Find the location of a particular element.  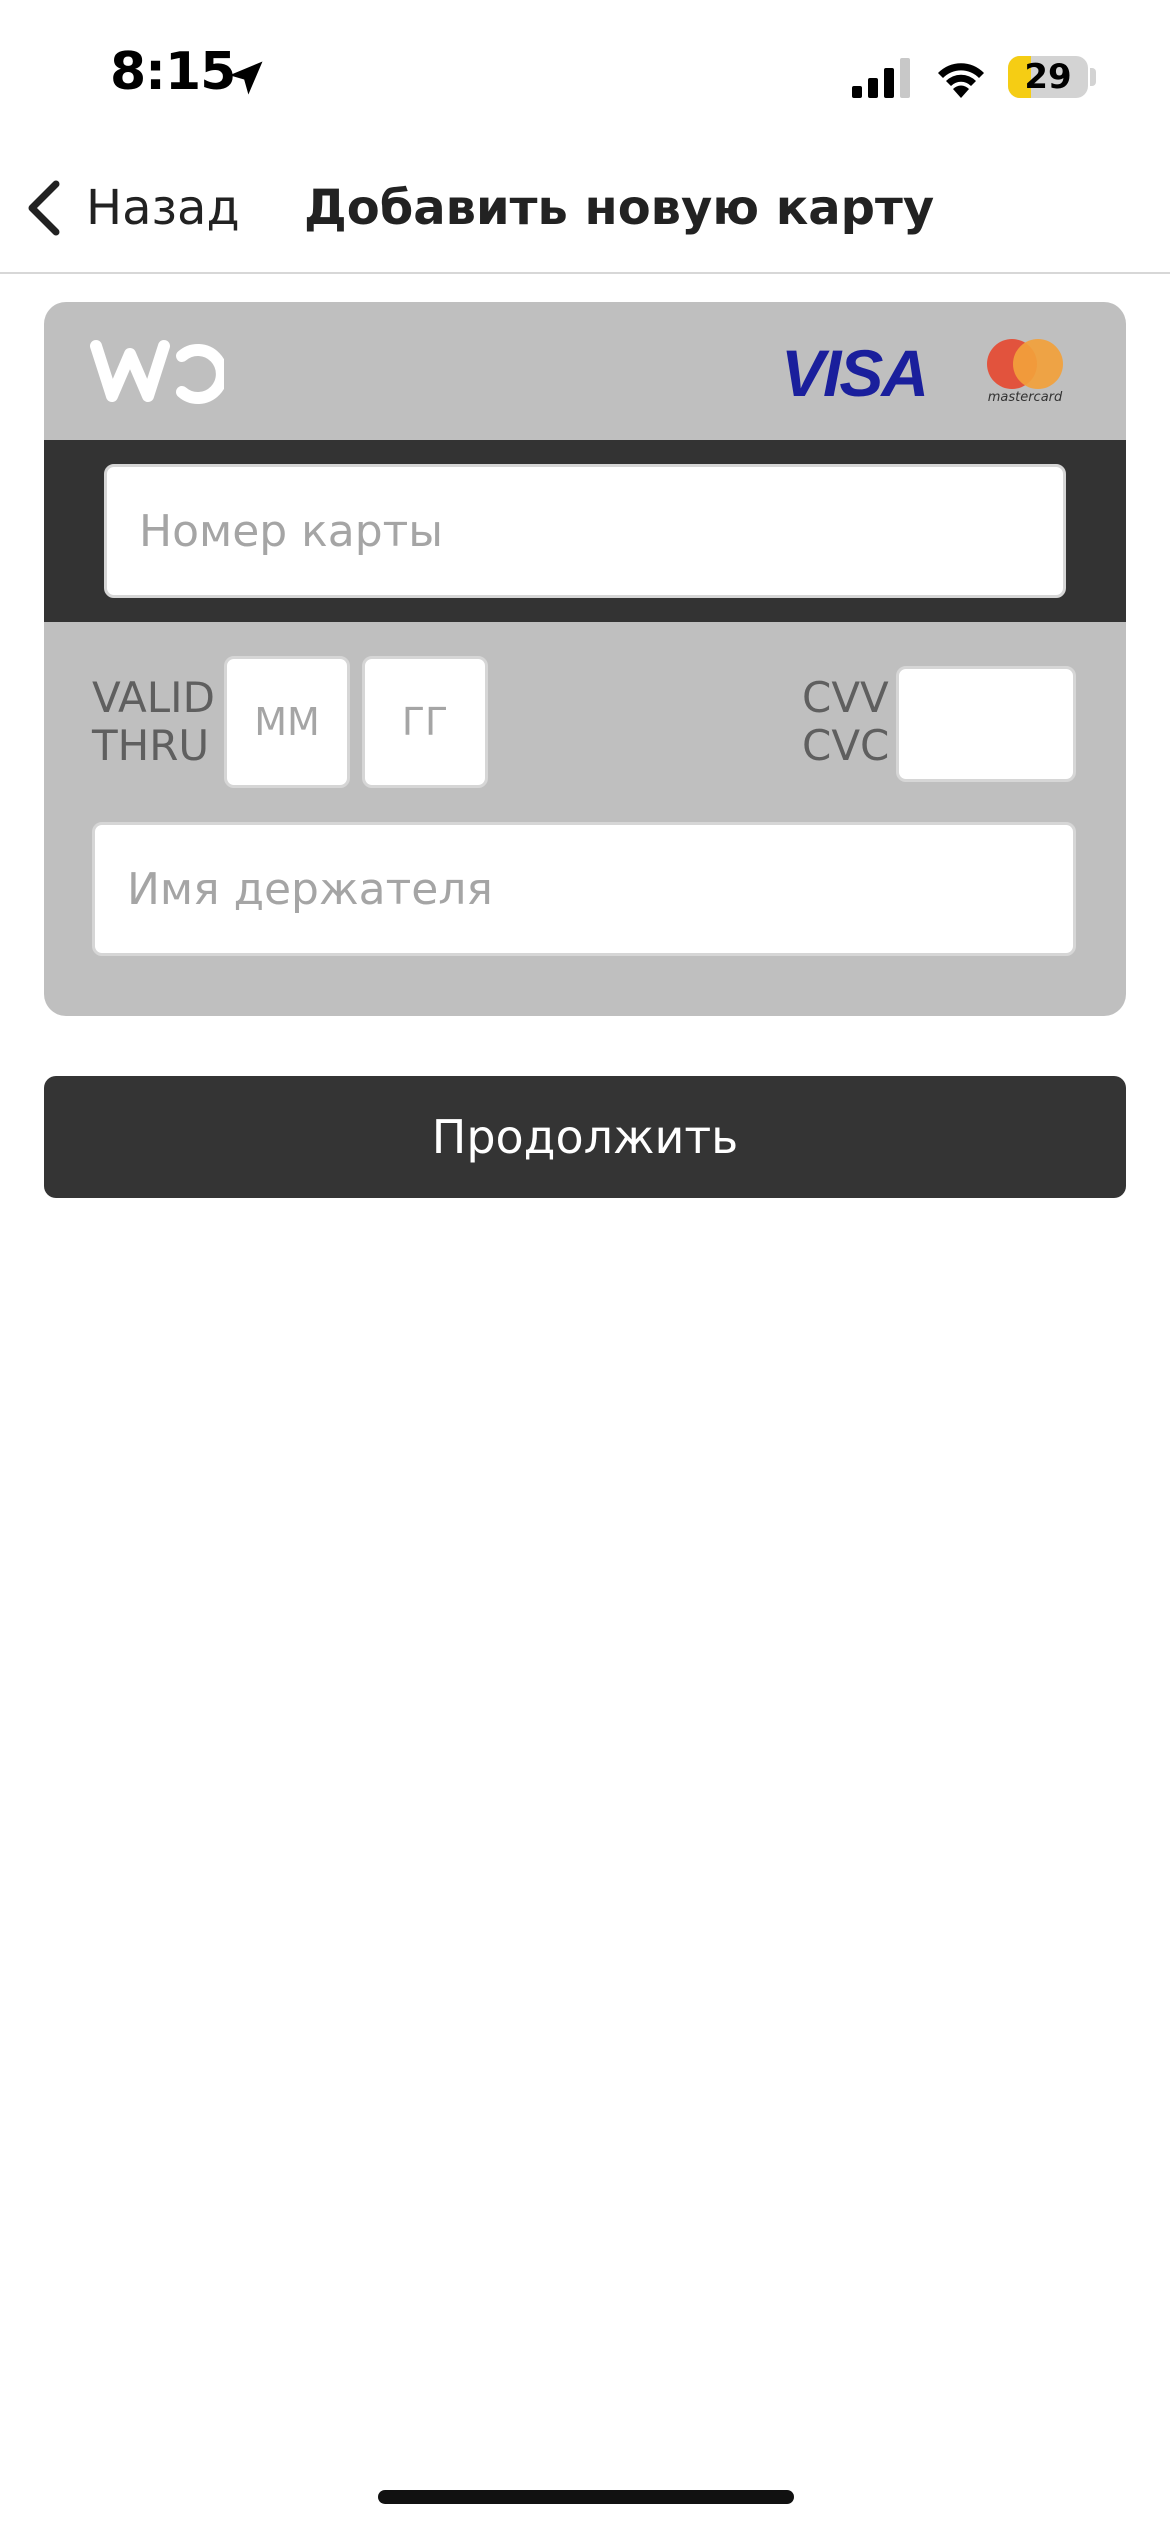

valid-thru-line2: THRU is located at coordinates (151, 745).